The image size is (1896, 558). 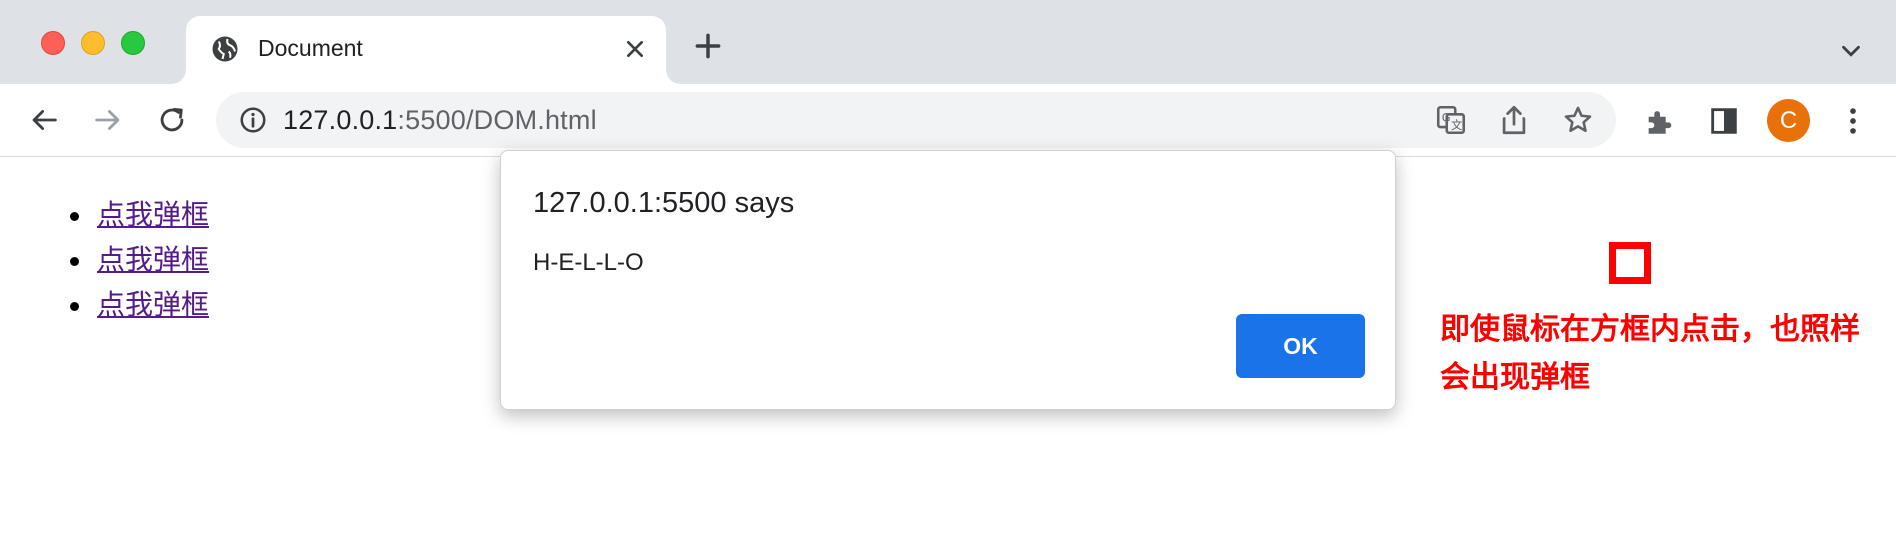 What do you see at coordinates (340, 120) in the screenshot?
I see `url-host: 127.0.0.1` at bounding box center [340, 120].